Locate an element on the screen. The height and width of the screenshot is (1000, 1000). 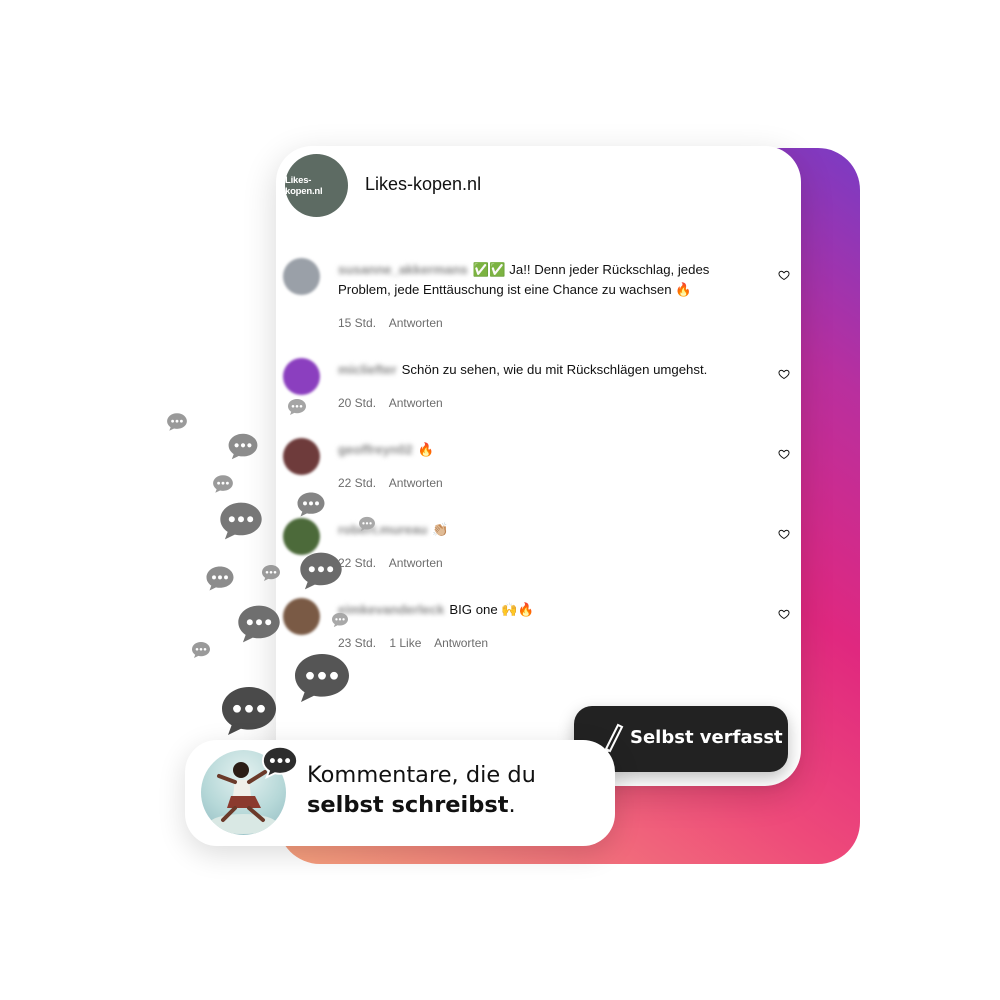
comment-text: 👏🏼 is located at coordinates (440, 529).